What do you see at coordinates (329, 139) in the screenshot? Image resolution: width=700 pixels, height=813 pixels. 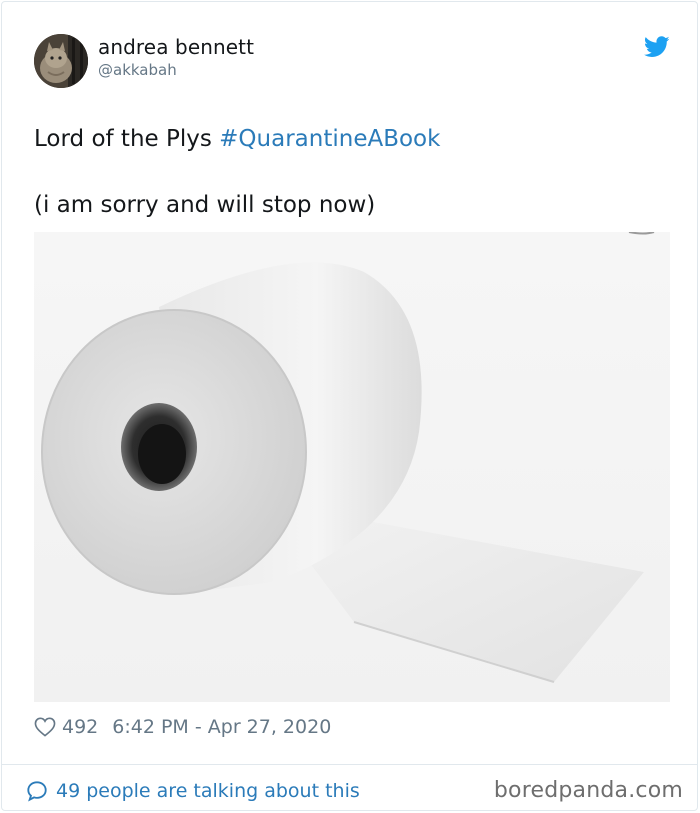 I see `hashtag-link: #QuarantineABook` at bounding box center [329, 139].